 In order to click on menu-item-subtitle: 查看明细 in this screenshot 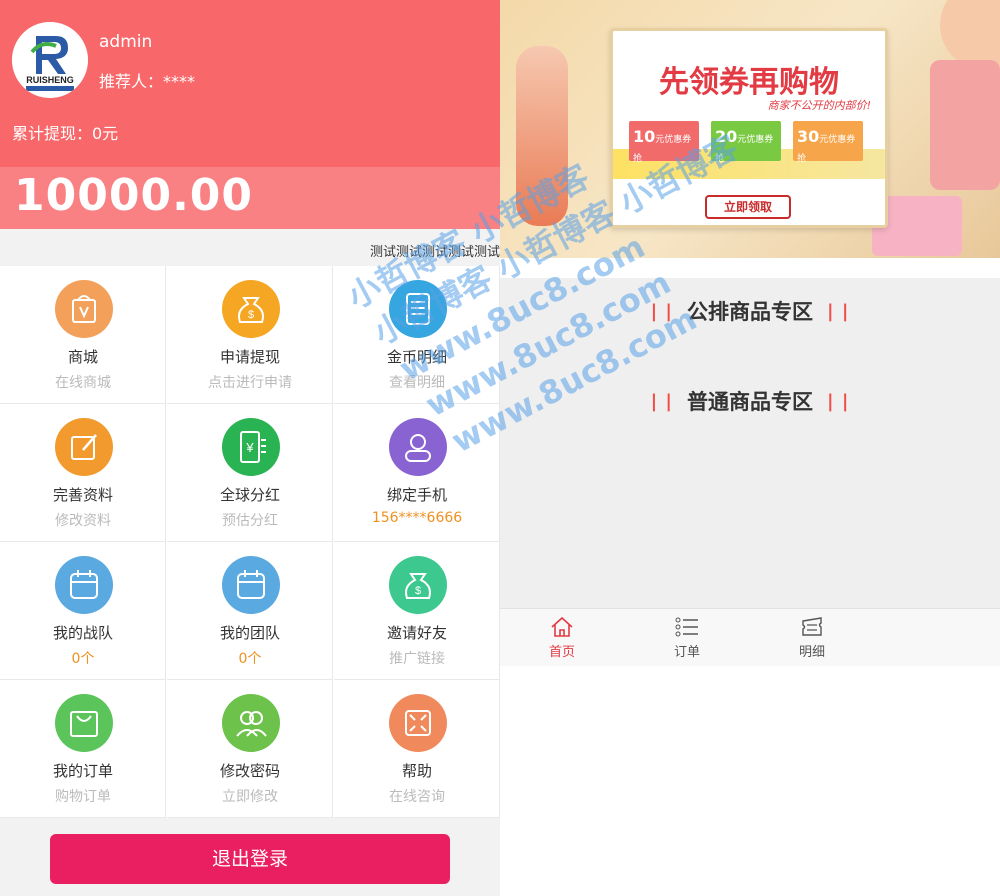, I will do `click(417, 383)`.